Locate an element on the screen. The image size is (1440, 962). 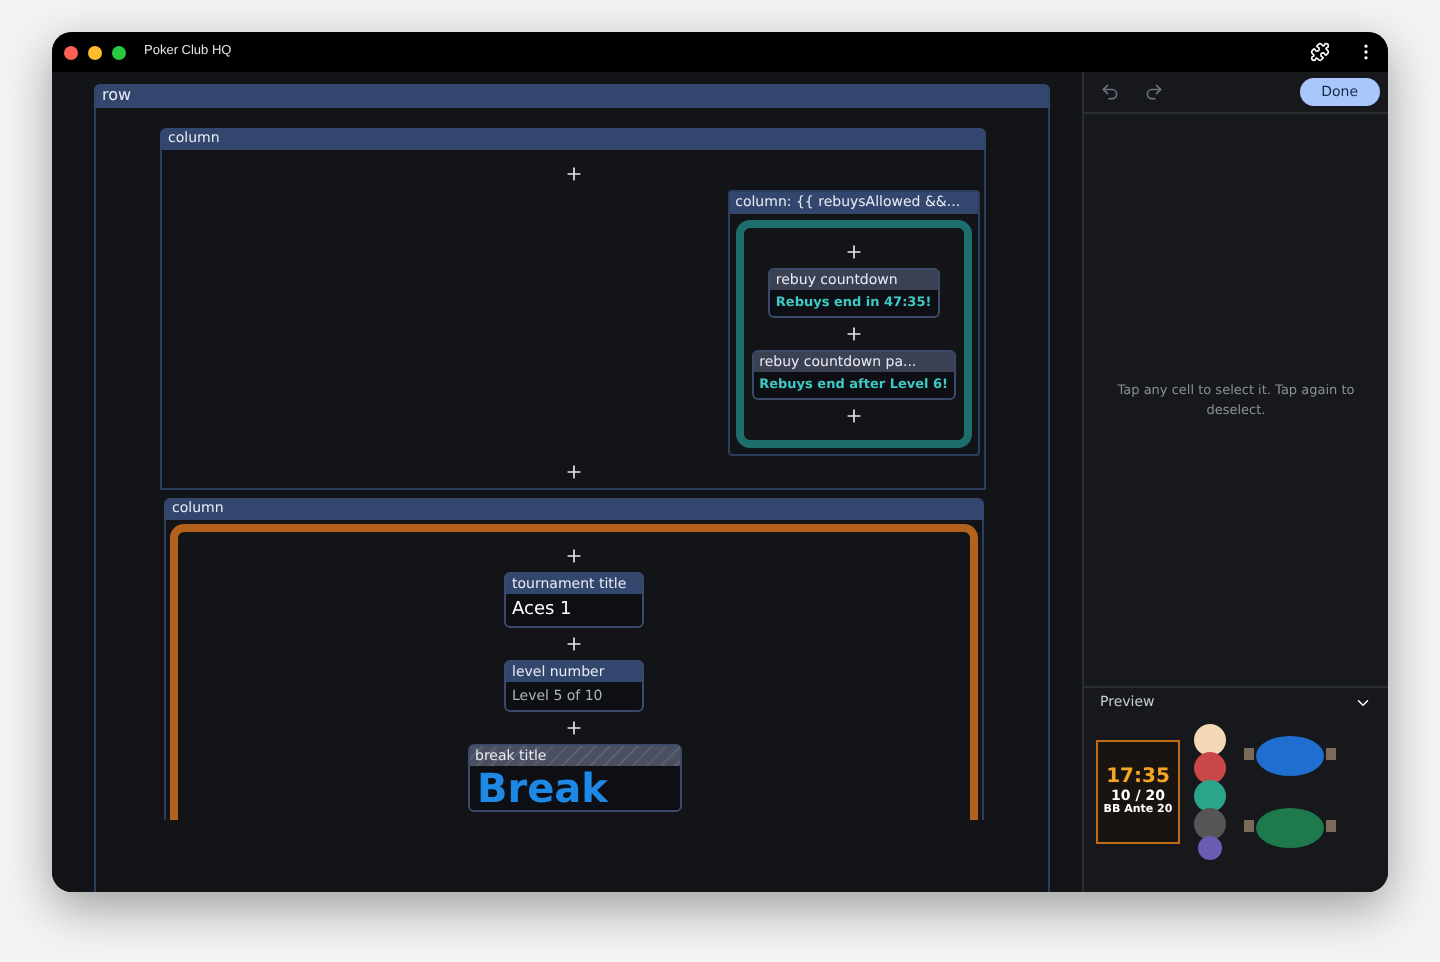
cell-value: Break is located at coordinates (543, 788).